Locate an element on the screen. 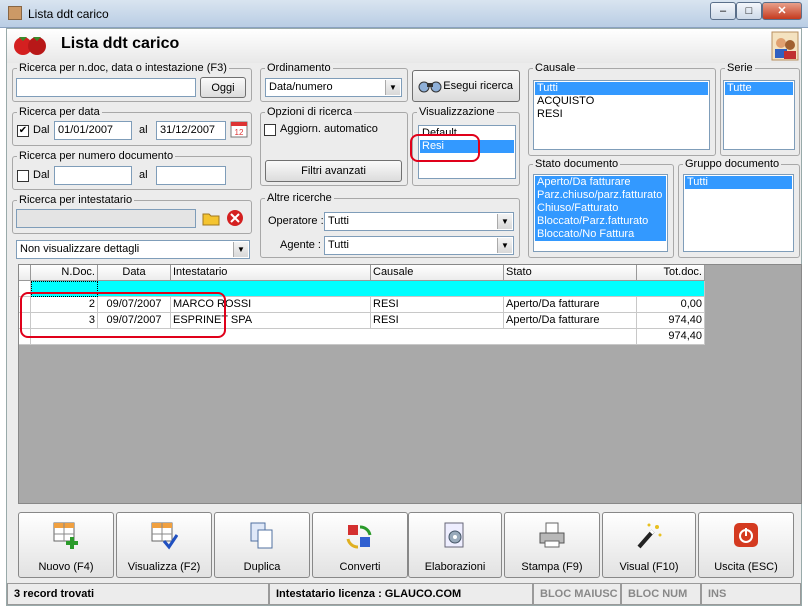  visual-button-label: Visual (F10) is located at coordinates (649, 567).